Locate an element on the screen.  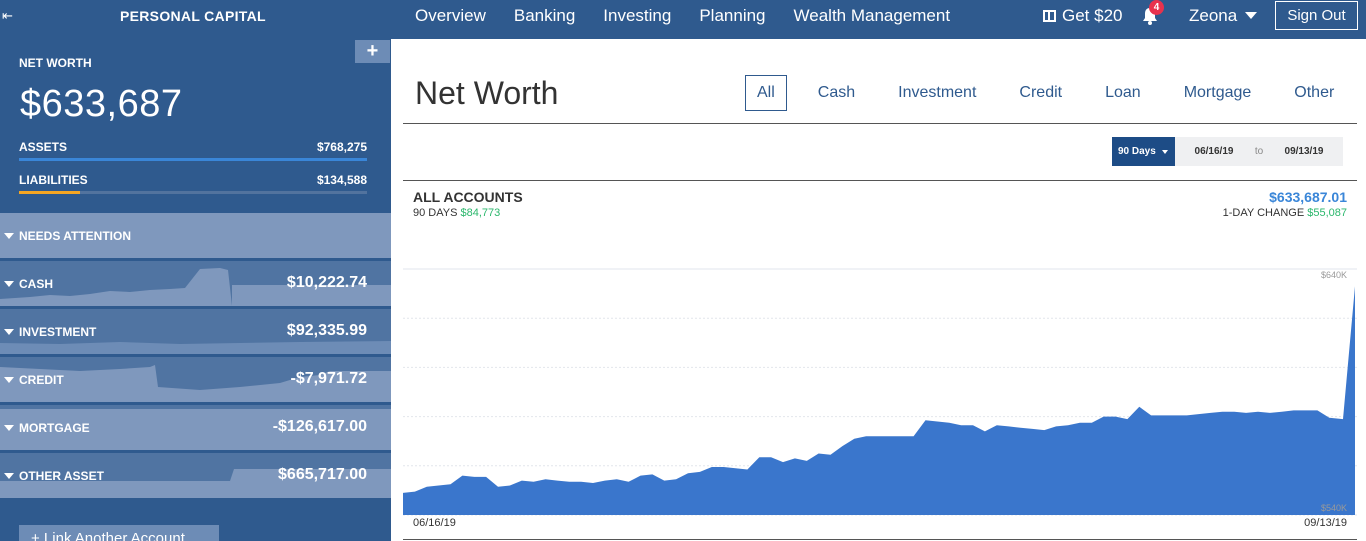
y-tick-label-bottom: $540K is located at coordinates (1334, 508).